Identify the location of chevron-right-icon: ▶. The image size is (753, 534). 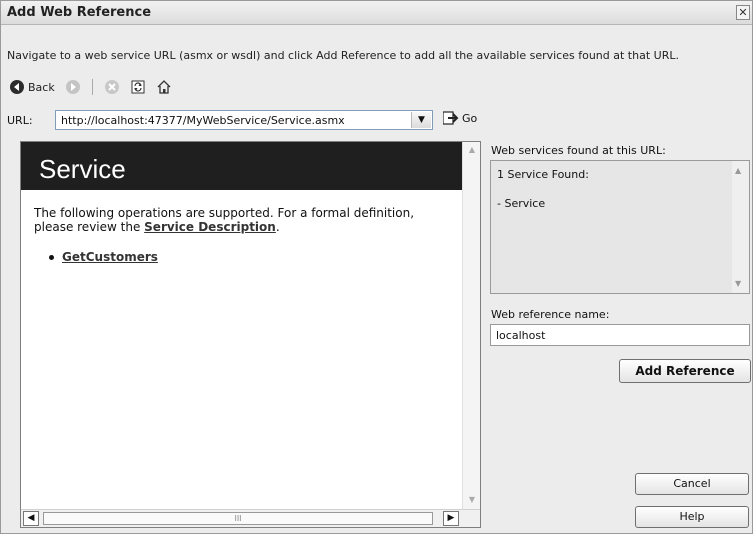
(451, 518).